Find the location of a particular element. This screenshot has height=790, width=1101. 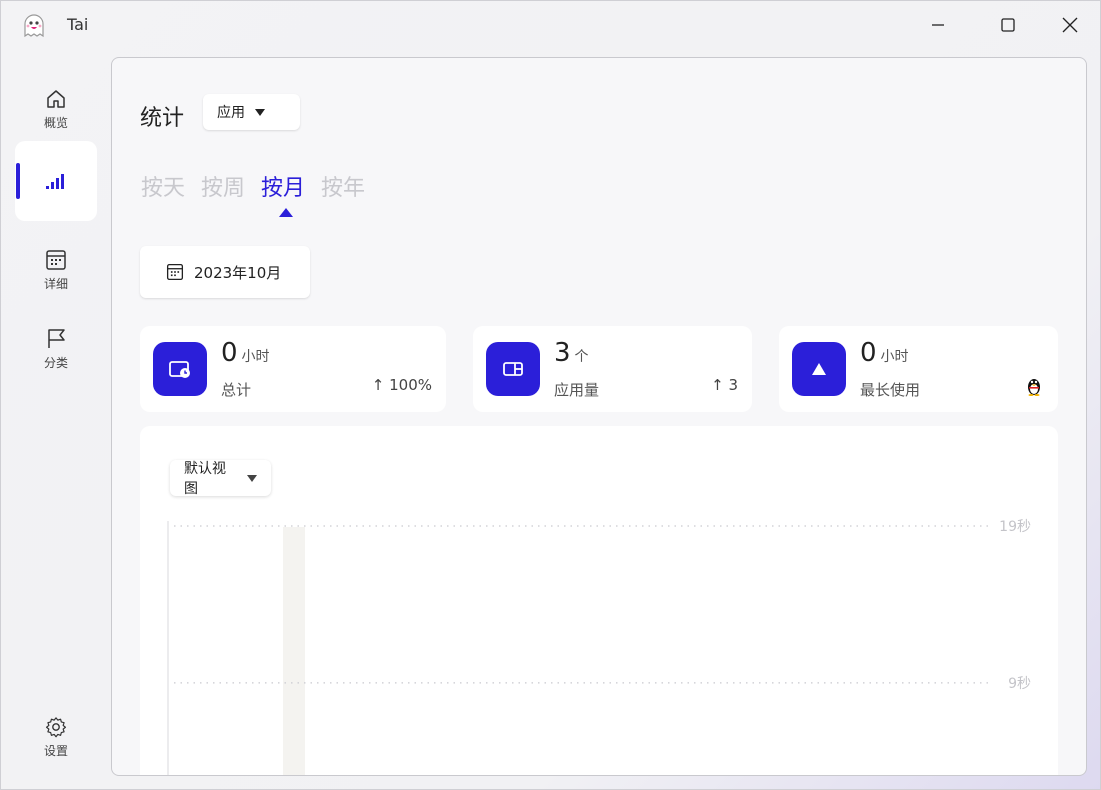

gear-icon is located at coordinates (56, 726).